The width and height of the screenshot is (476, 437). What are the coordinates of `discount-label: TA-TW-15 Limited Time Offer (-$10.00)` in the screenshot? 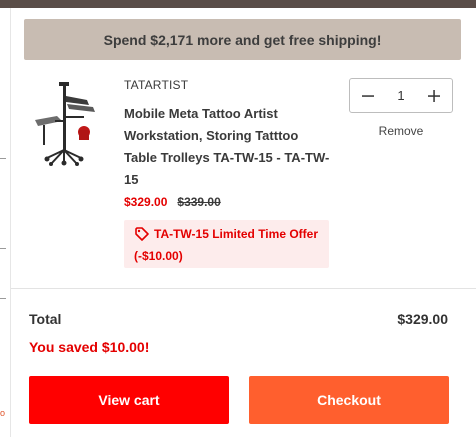 It's located at (226, 245).